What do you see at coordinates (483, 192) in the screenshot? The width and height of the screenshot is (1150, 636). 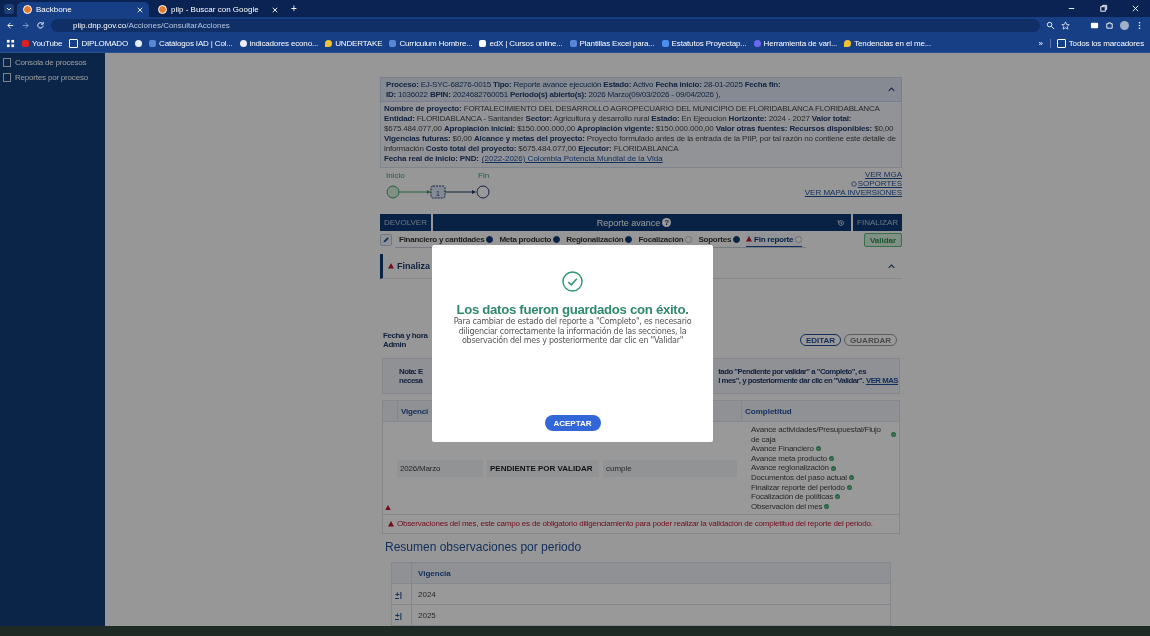 I see `end-node` at bounding box center [483, 192].